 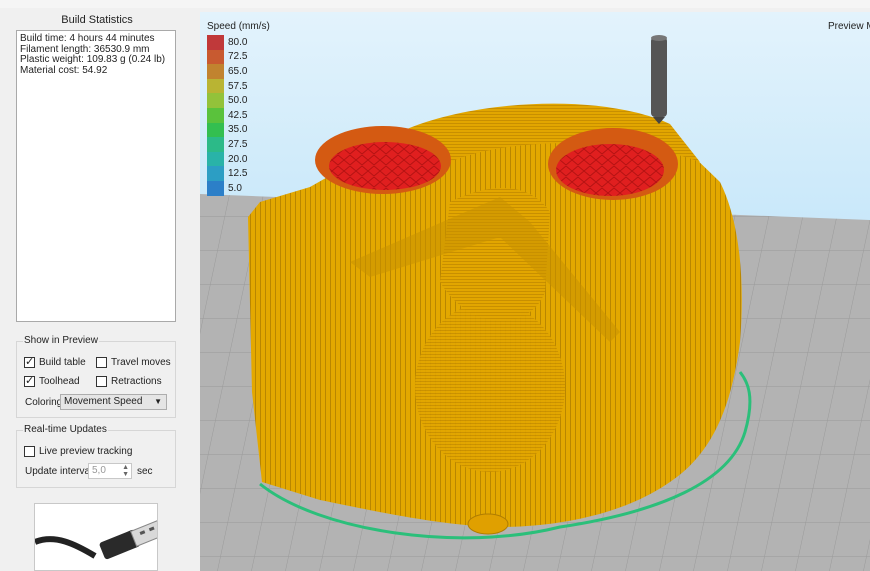 What do you see at coordinates (44, 402) in the screenshot?
I see `coloring-label: Coloring` at bounding box center [44, 402].